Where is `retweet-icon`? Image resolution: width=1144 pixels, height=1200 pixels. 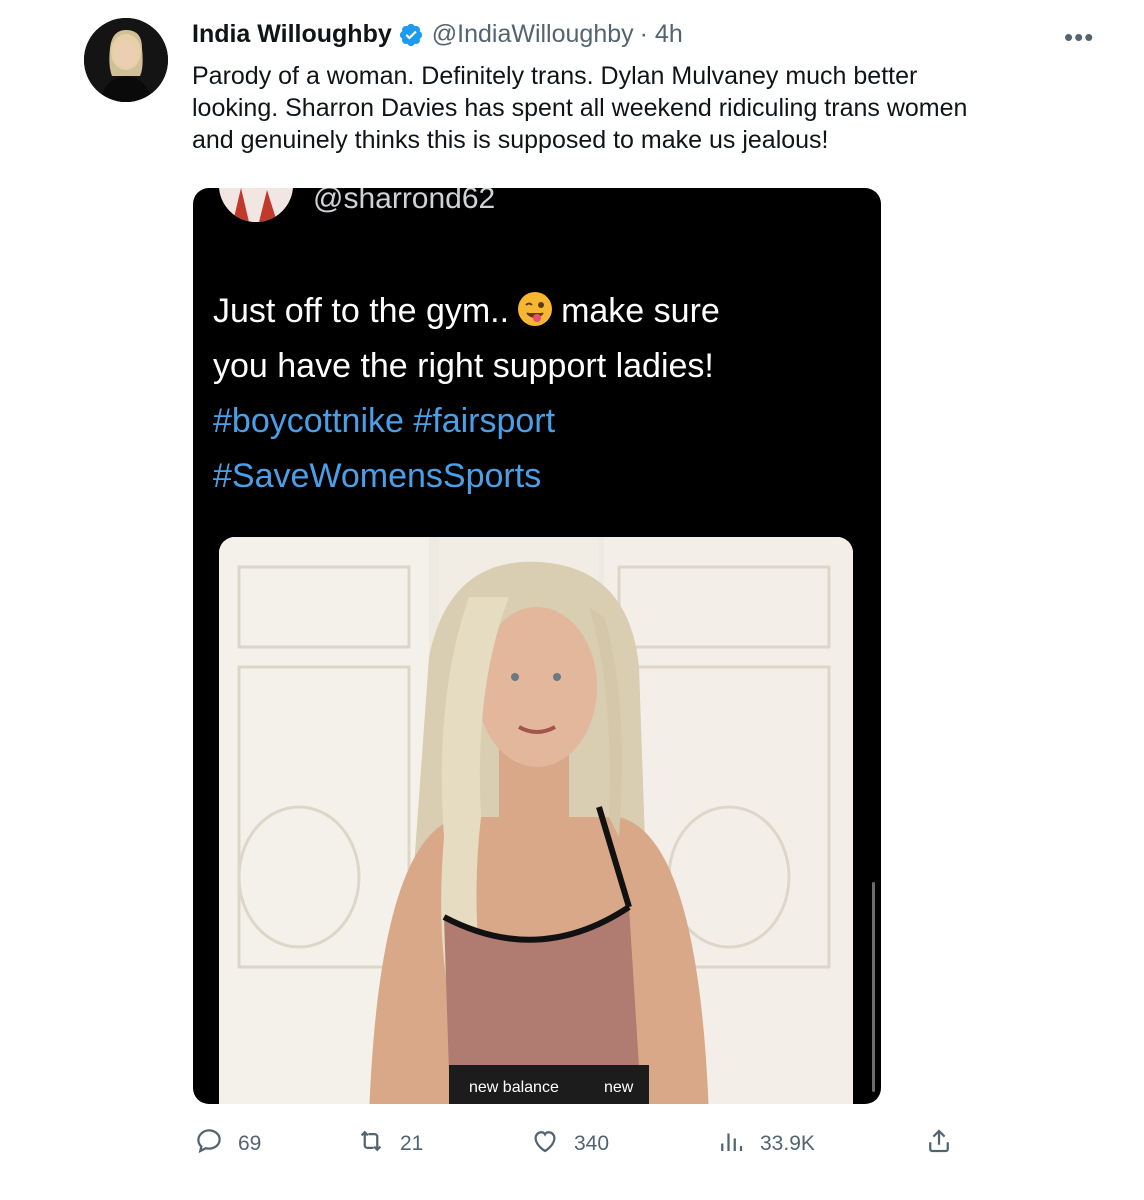
retweet-icon is located at coordinates (371, 1144).